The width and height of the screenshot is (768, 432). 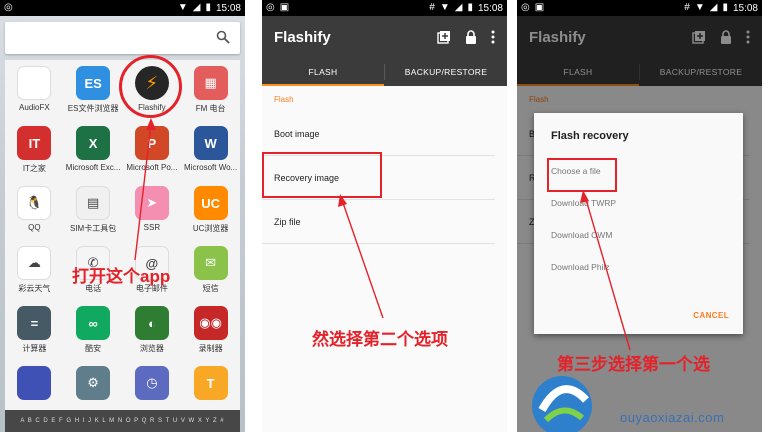 I want to click on arrow-head-step2, so click(x=342, y=200).